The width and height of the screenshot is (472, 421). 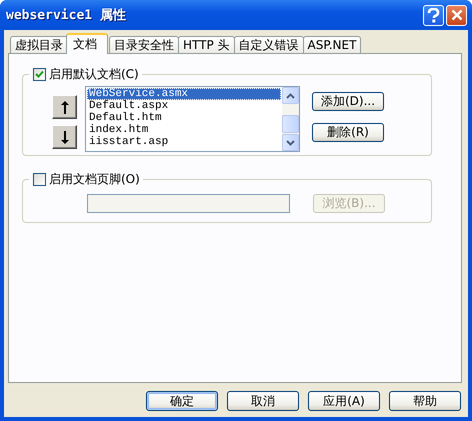 I want to click on close-button, so click(x=456, y=15).